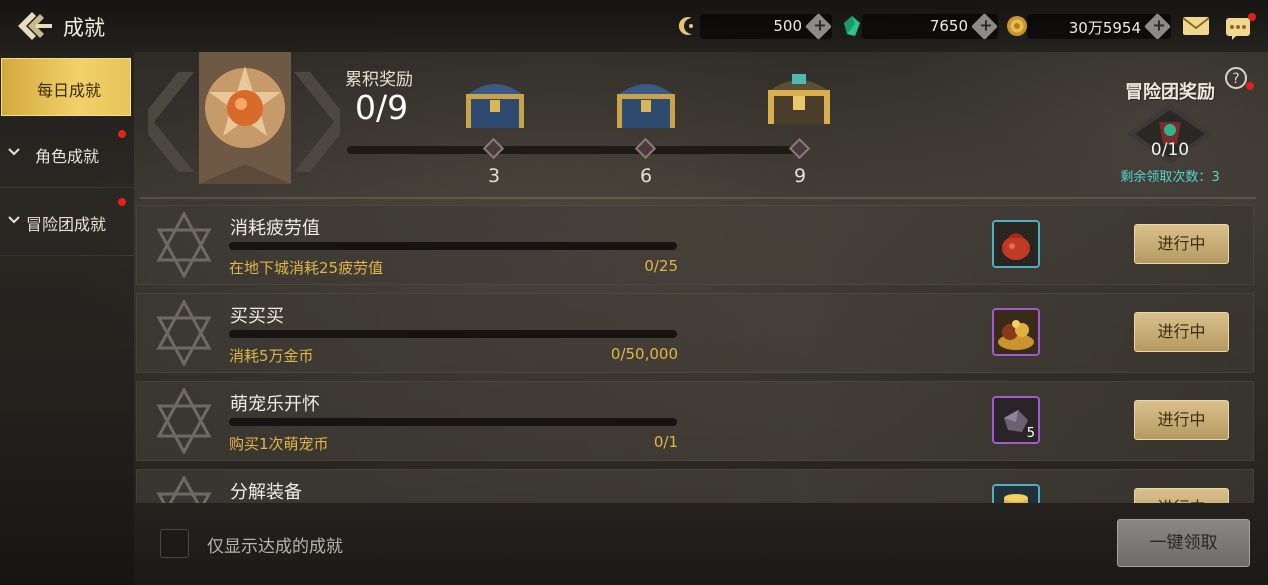 The height and width of the screenshot is (585, 1268). Describe the element at coordinates (634, 26) in the screenshot. I see `top-bar: 成就 500 7650 30万5954` at that location.